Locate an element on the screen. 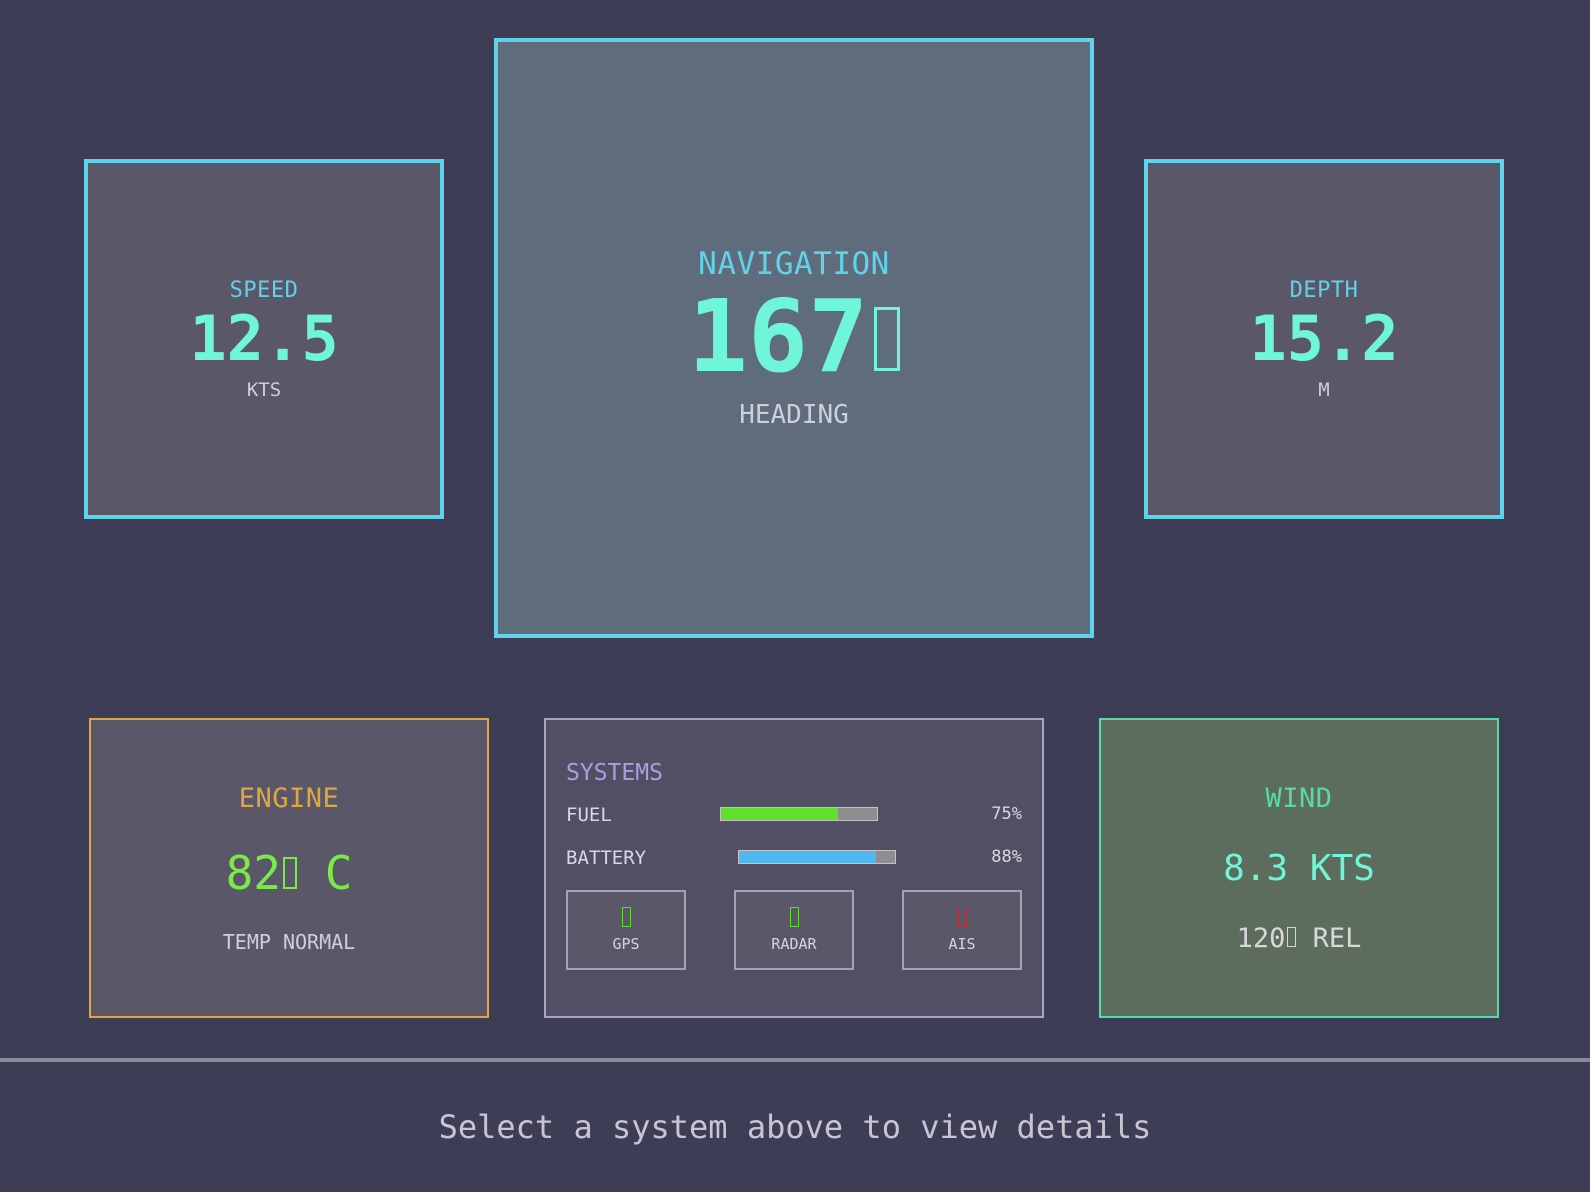 This screenshot has height=1192, width=1590. fuel-percent: 75% is located at coordinates (1006, 814).